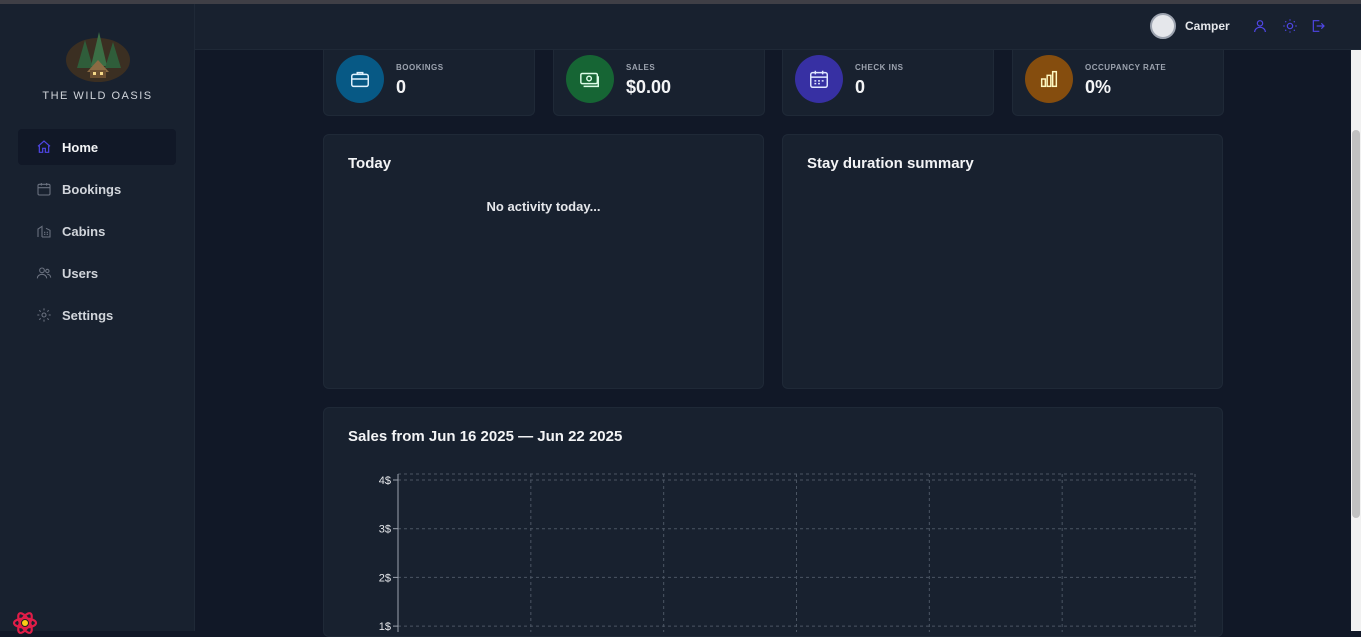 Image resolution: width=1361 pixels, height=637 pixels. I want to click on y-tick-label: 1$, so click(385, 626).